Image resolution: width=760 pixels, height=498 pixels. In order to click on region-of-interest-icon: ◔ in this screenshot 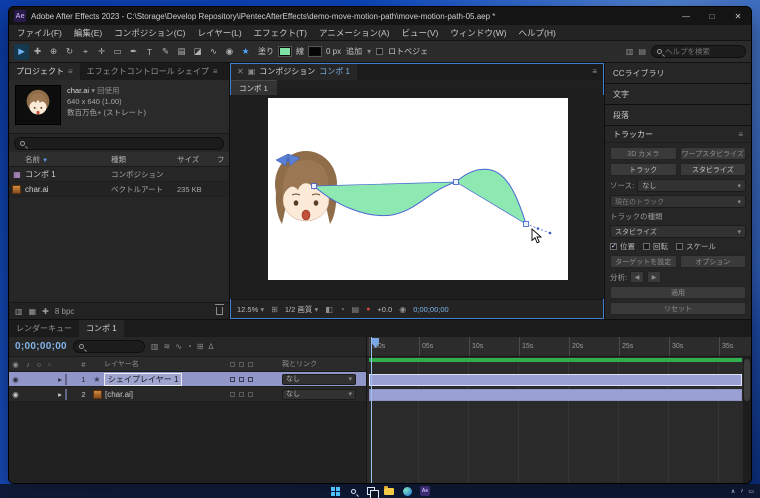, I will do `click(342, 309)`.